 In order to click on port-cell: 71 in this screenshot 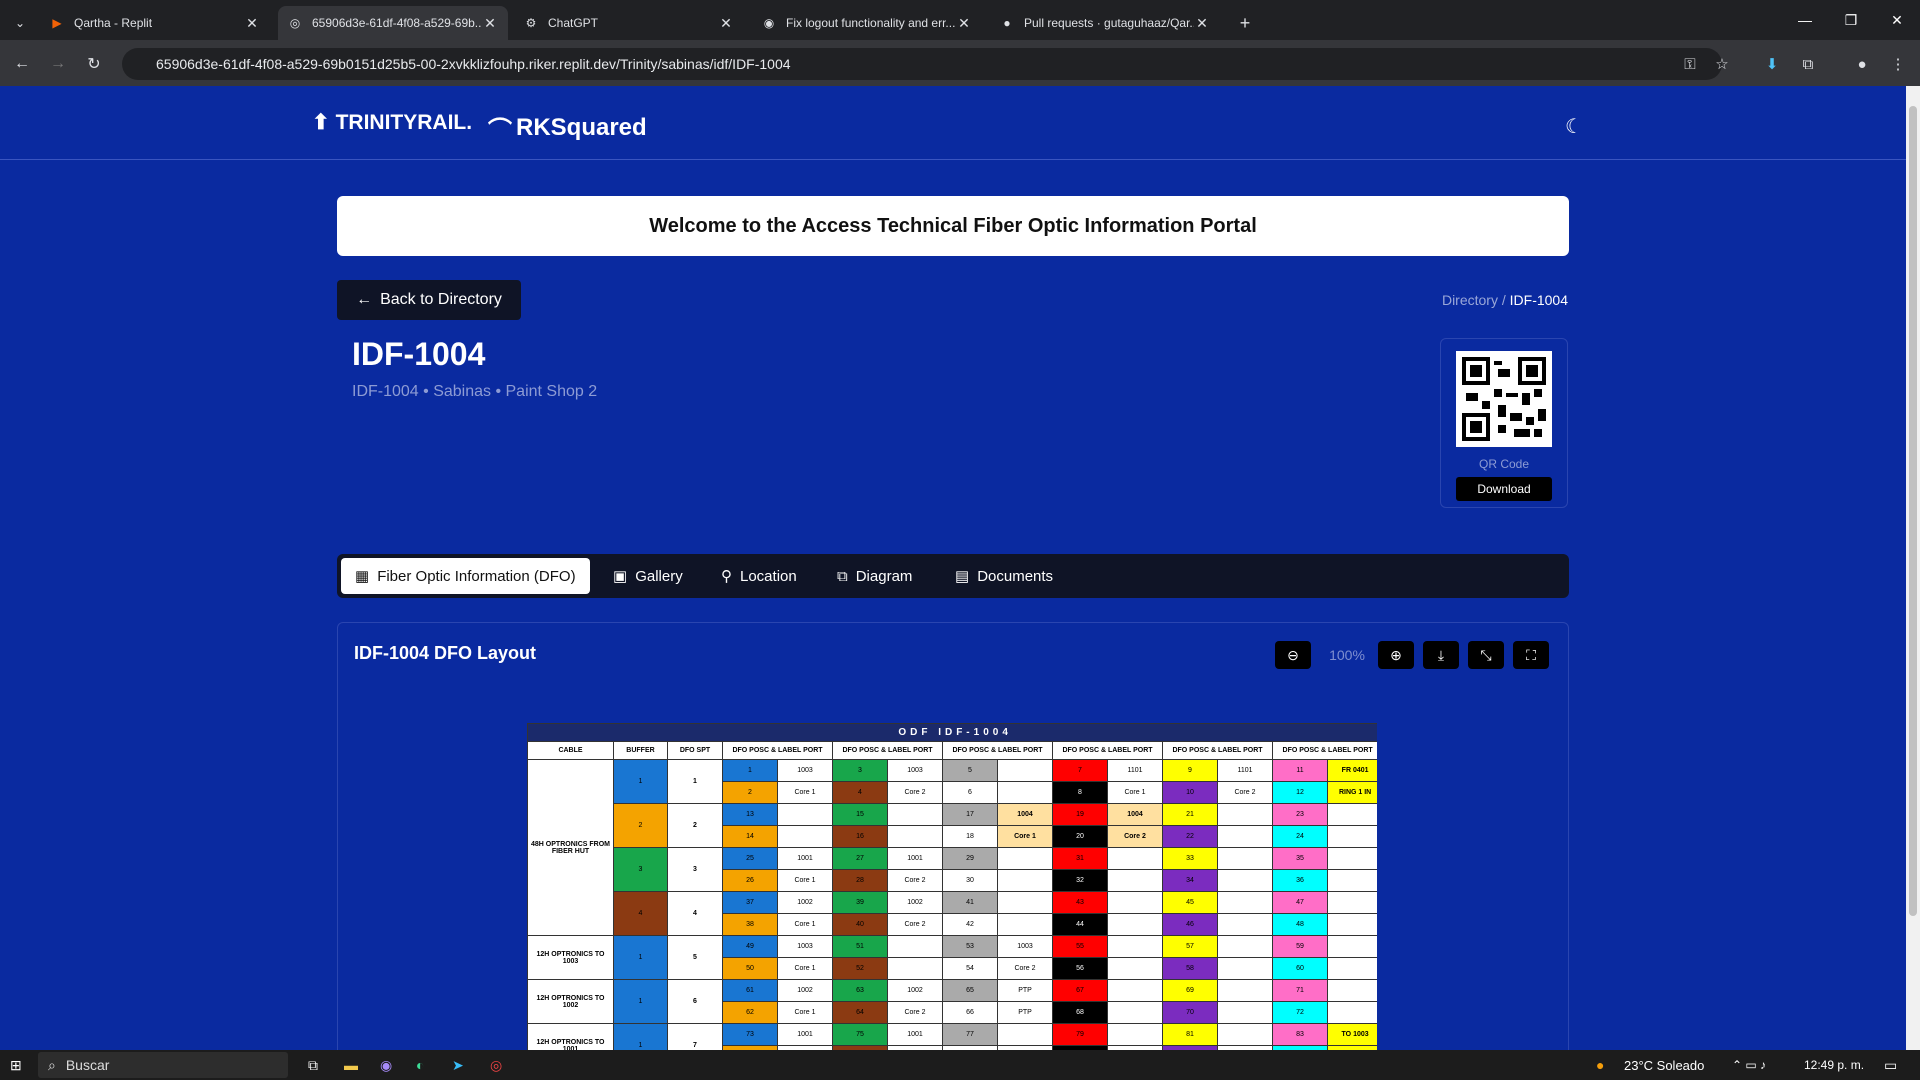, I will do `click(1300, 990)`.